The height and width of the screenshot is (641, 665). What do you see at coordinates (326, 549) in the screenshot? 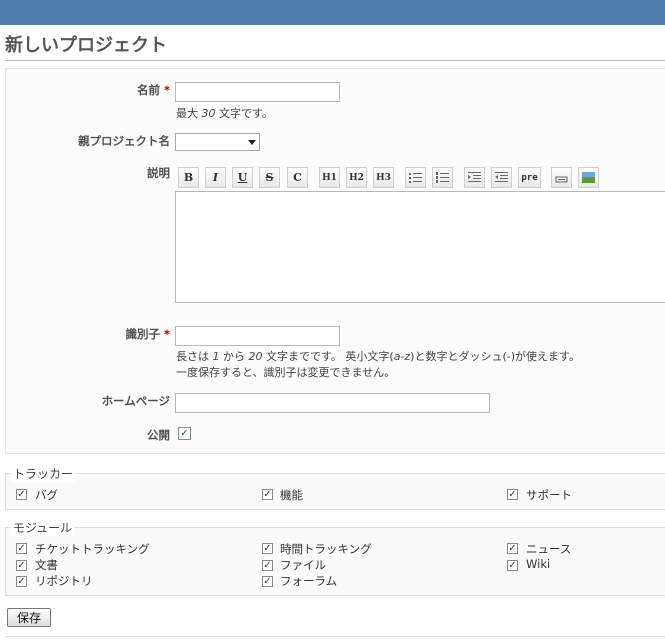
I see `module-time-tracking-label: 時間トラッキング` at bounding box center [326, 549].